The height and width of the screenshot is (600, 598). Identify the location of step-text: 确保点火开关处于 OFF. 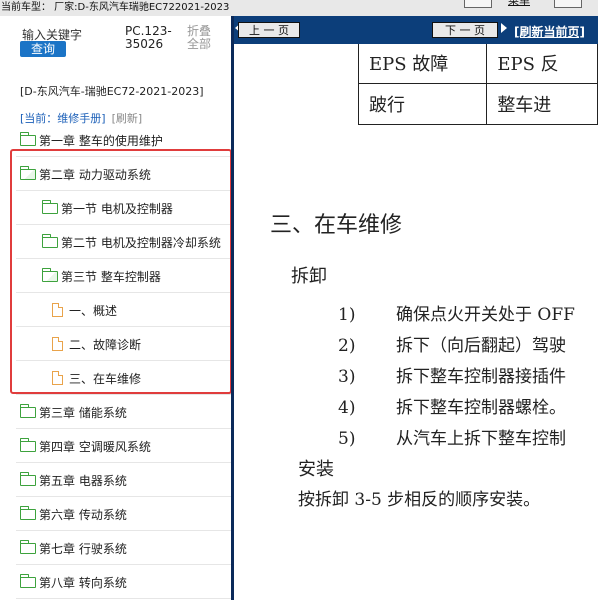
(485, 315).